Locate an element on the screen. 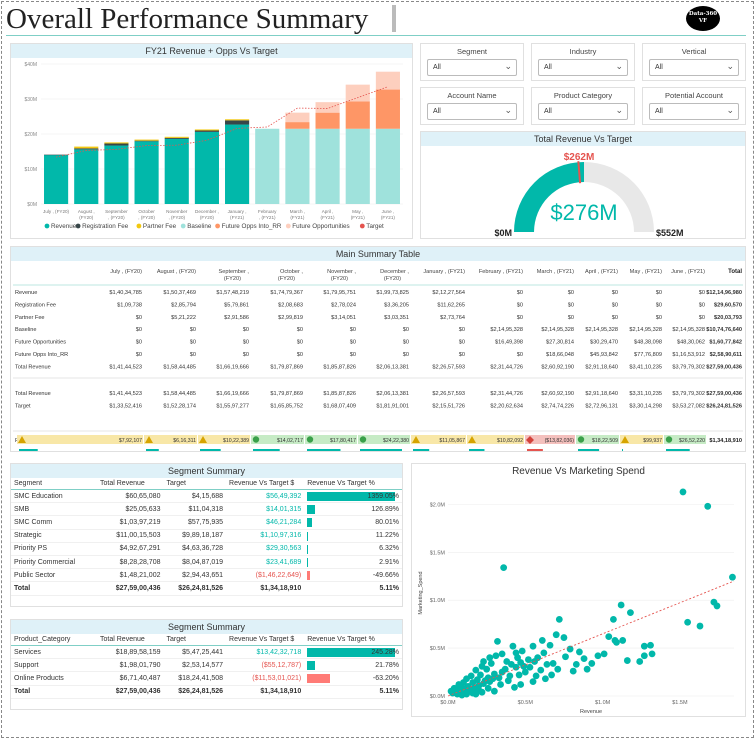 This screenshot has width=755, height=739. table-cell: $27,30,814 is located at coordinates (560, 343).